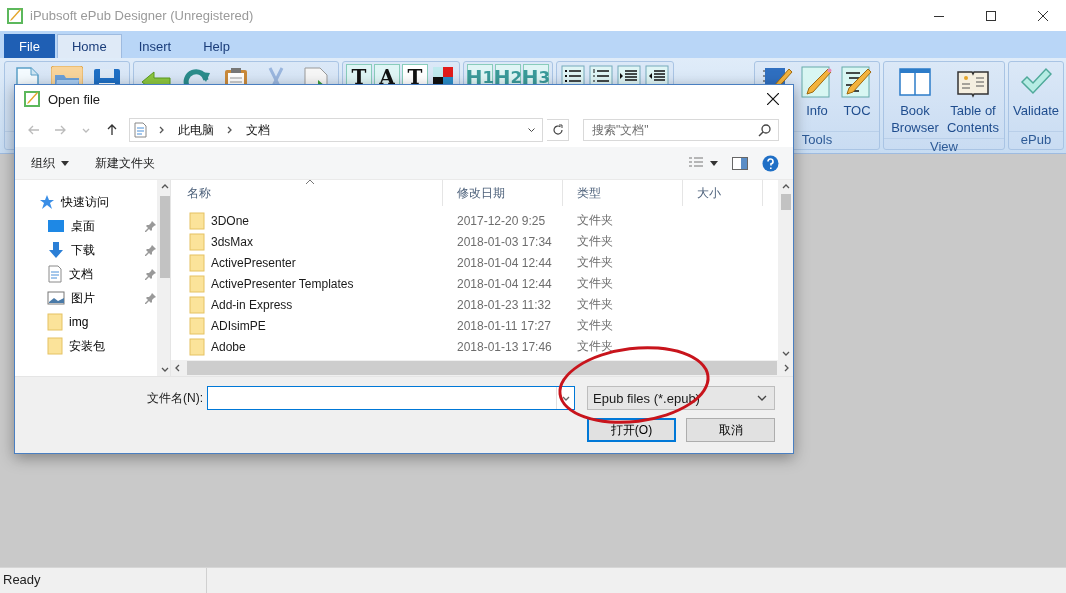 The image size is (1066, 593). What do you see at coordinates (777, 75) in the screenshot?
I see `notebook-pencil-icon` at bounding box center [777, 75].